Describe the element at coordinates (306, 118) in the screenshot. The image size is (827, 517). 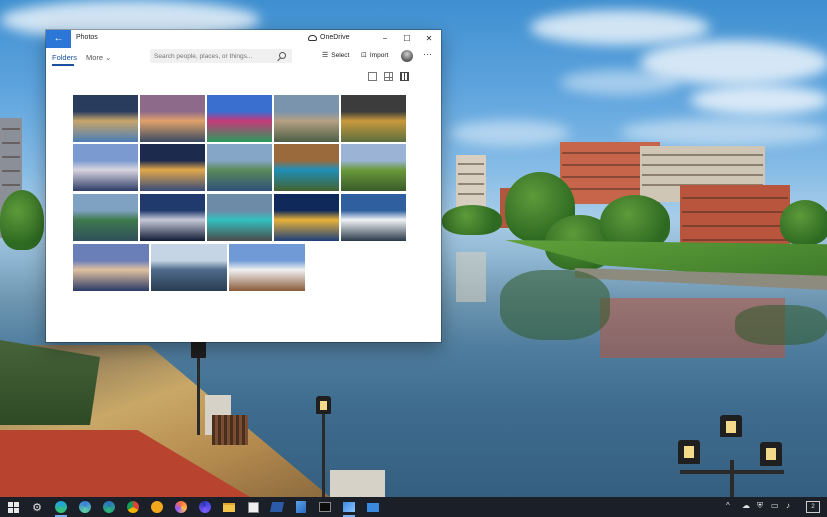
I see `photo-thumbnail-hilltop-town` at that location.